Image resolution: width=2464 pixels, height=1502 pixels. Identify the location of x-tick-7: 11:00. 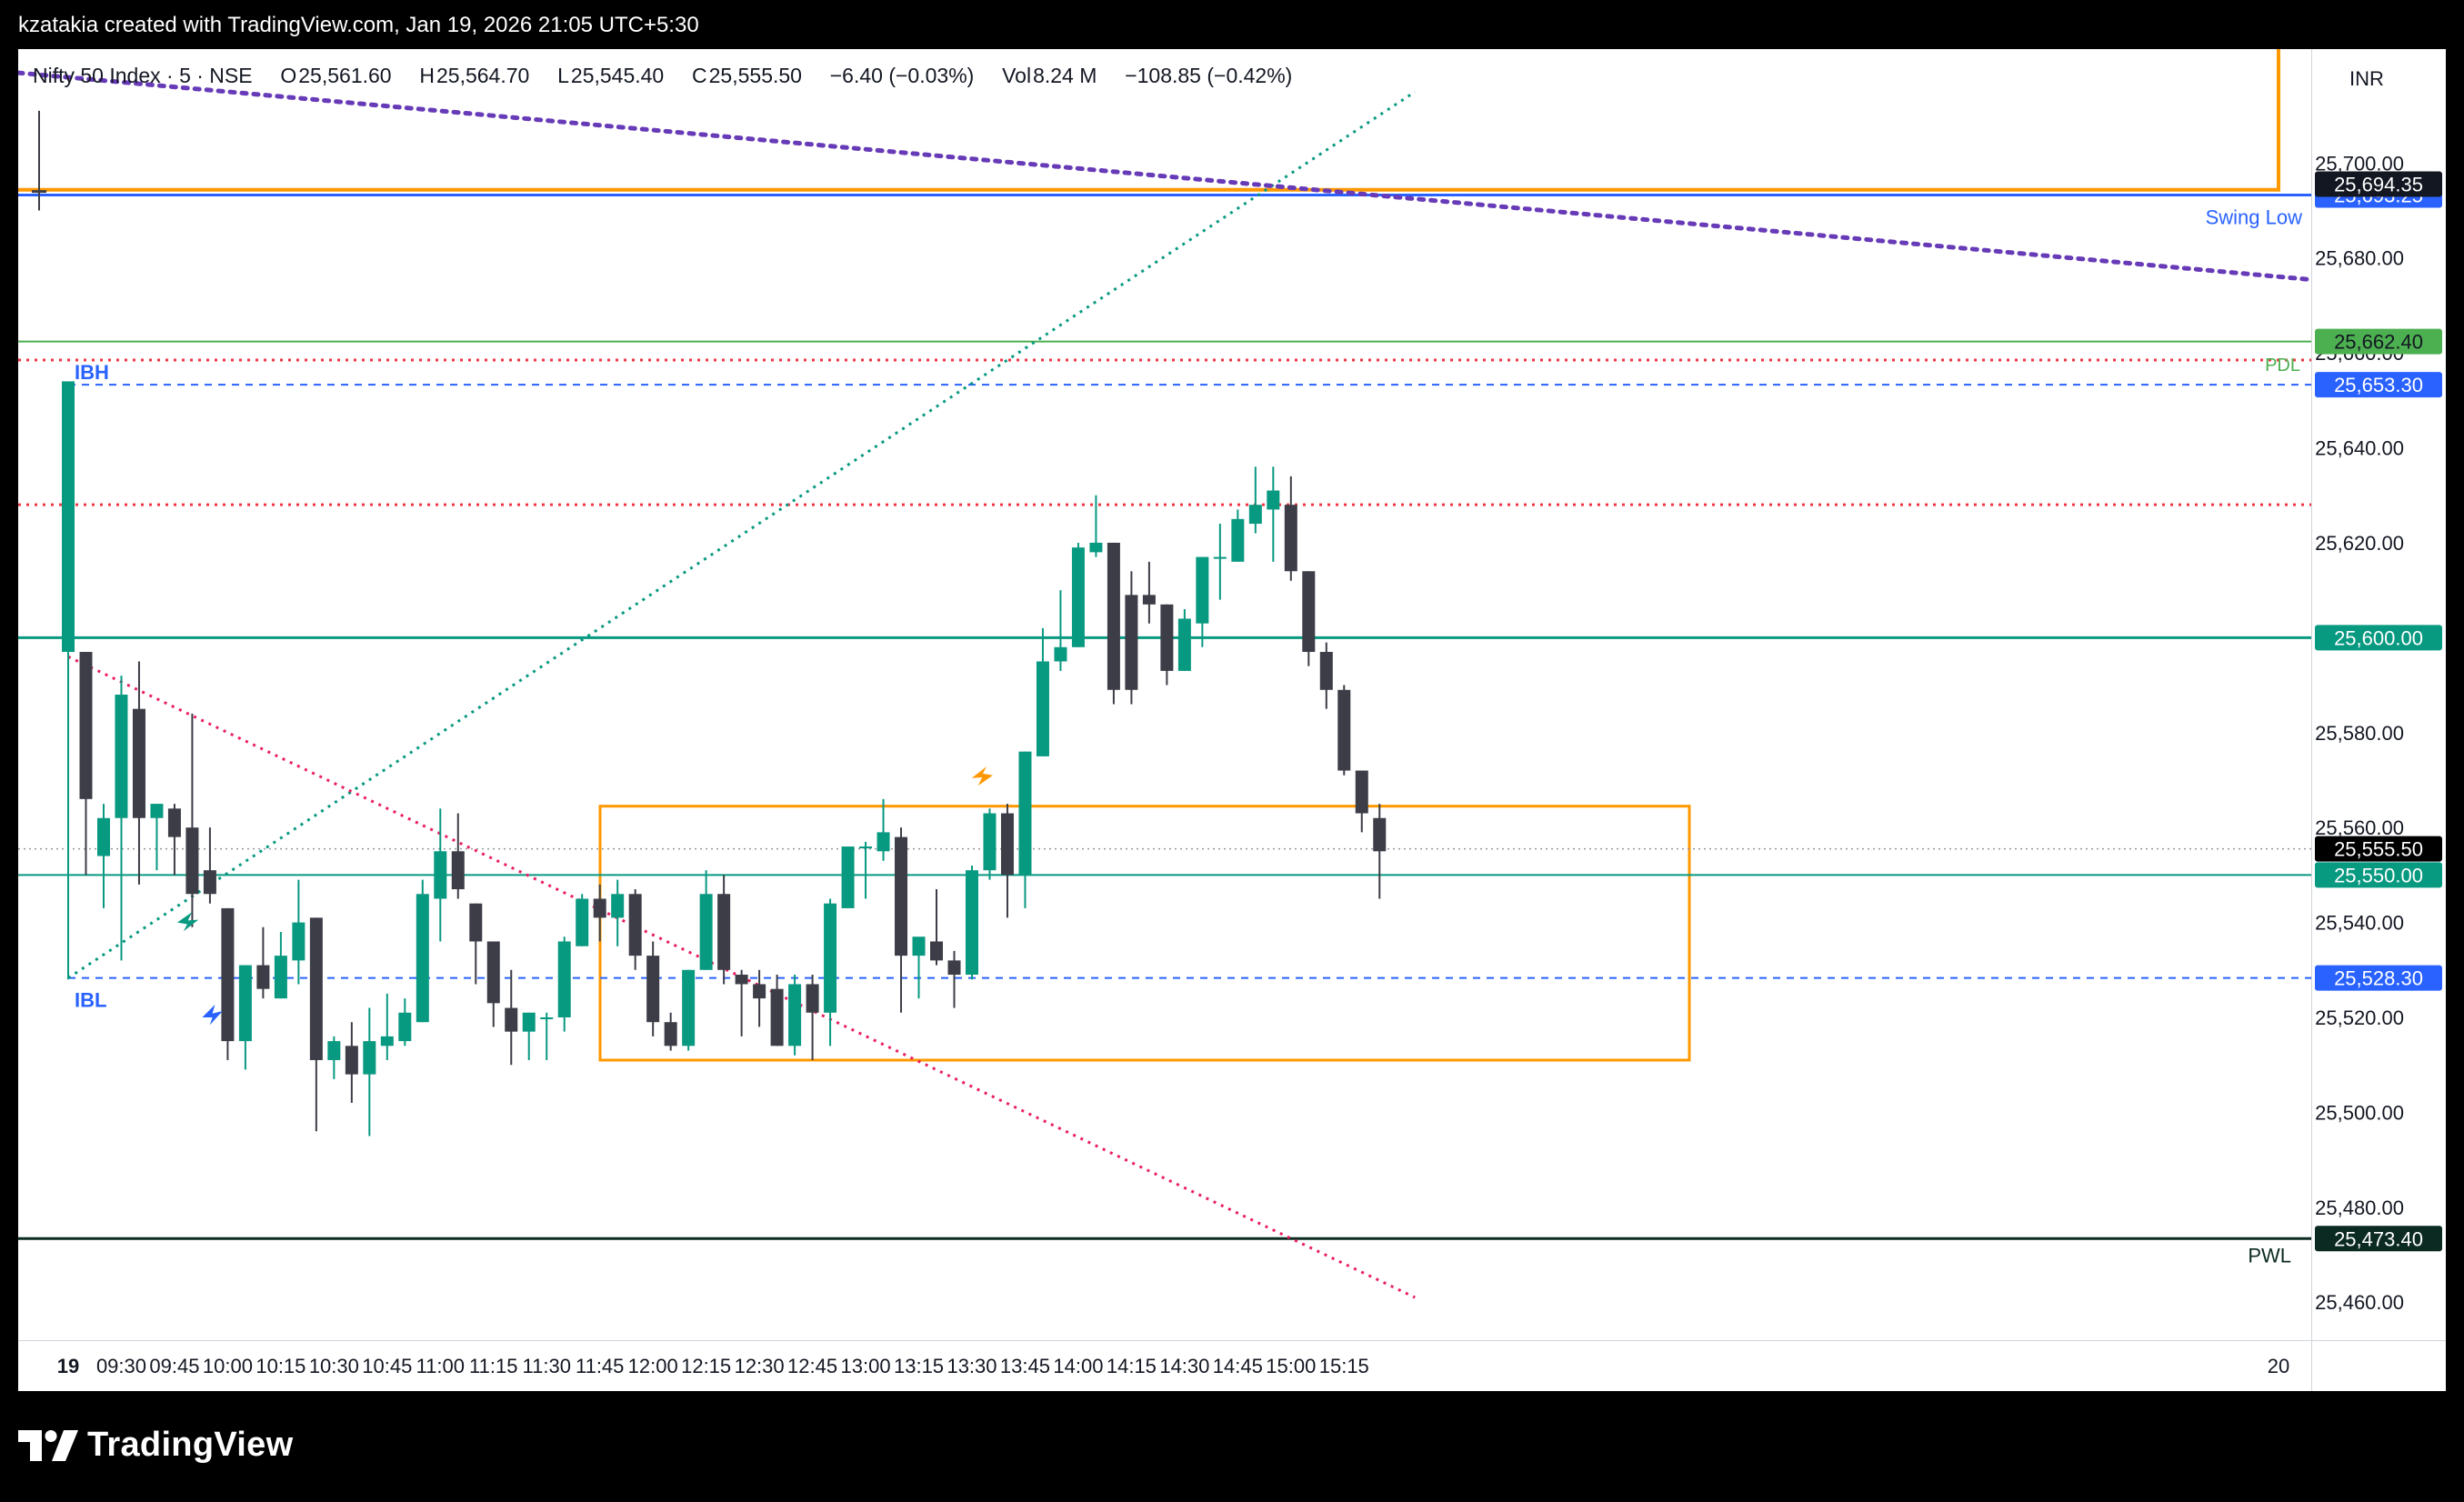
(440, 1366).